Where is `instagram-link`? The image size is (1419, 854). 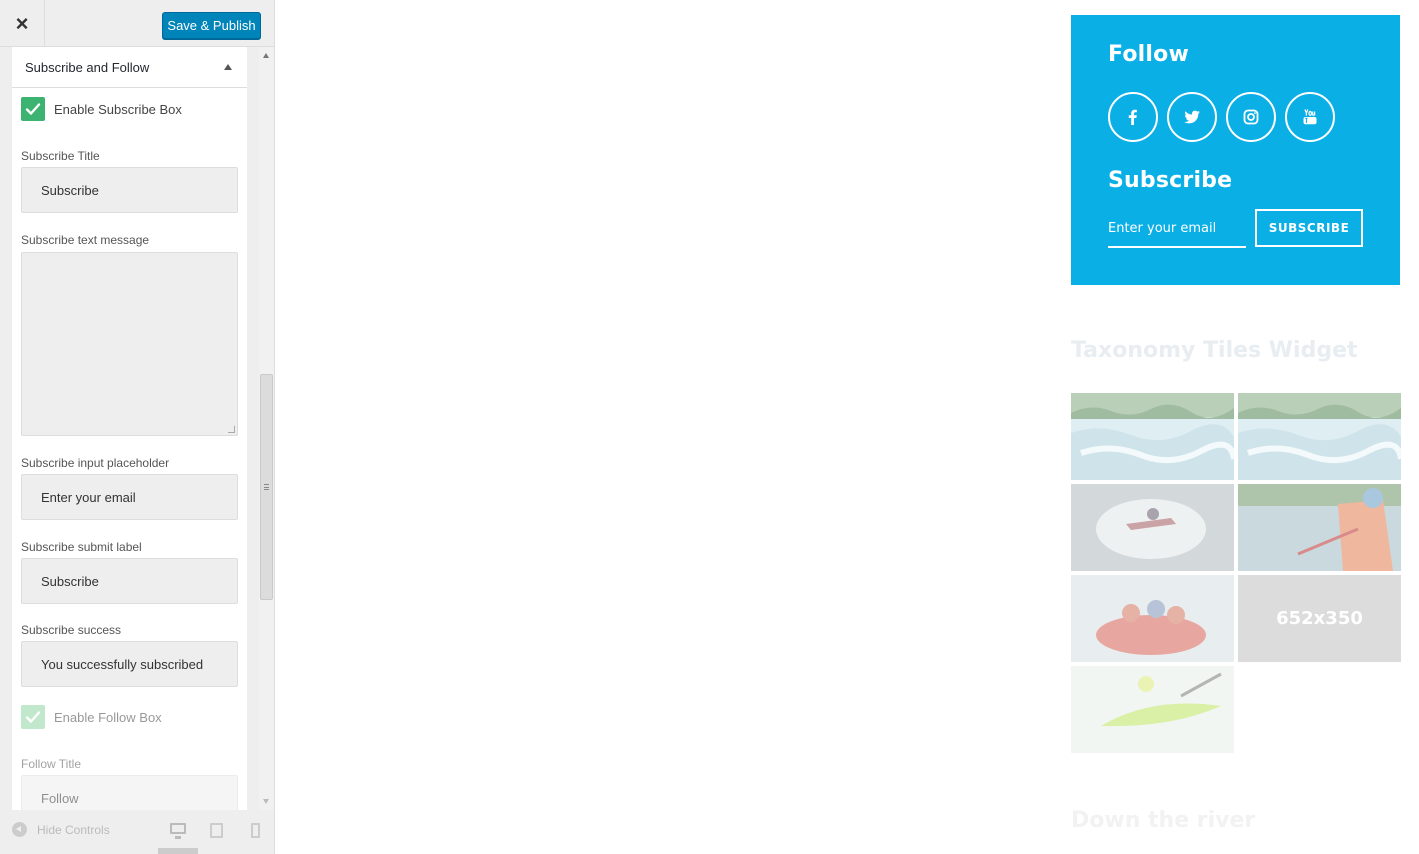
instagram-link is located at coordinates (1251, 117).